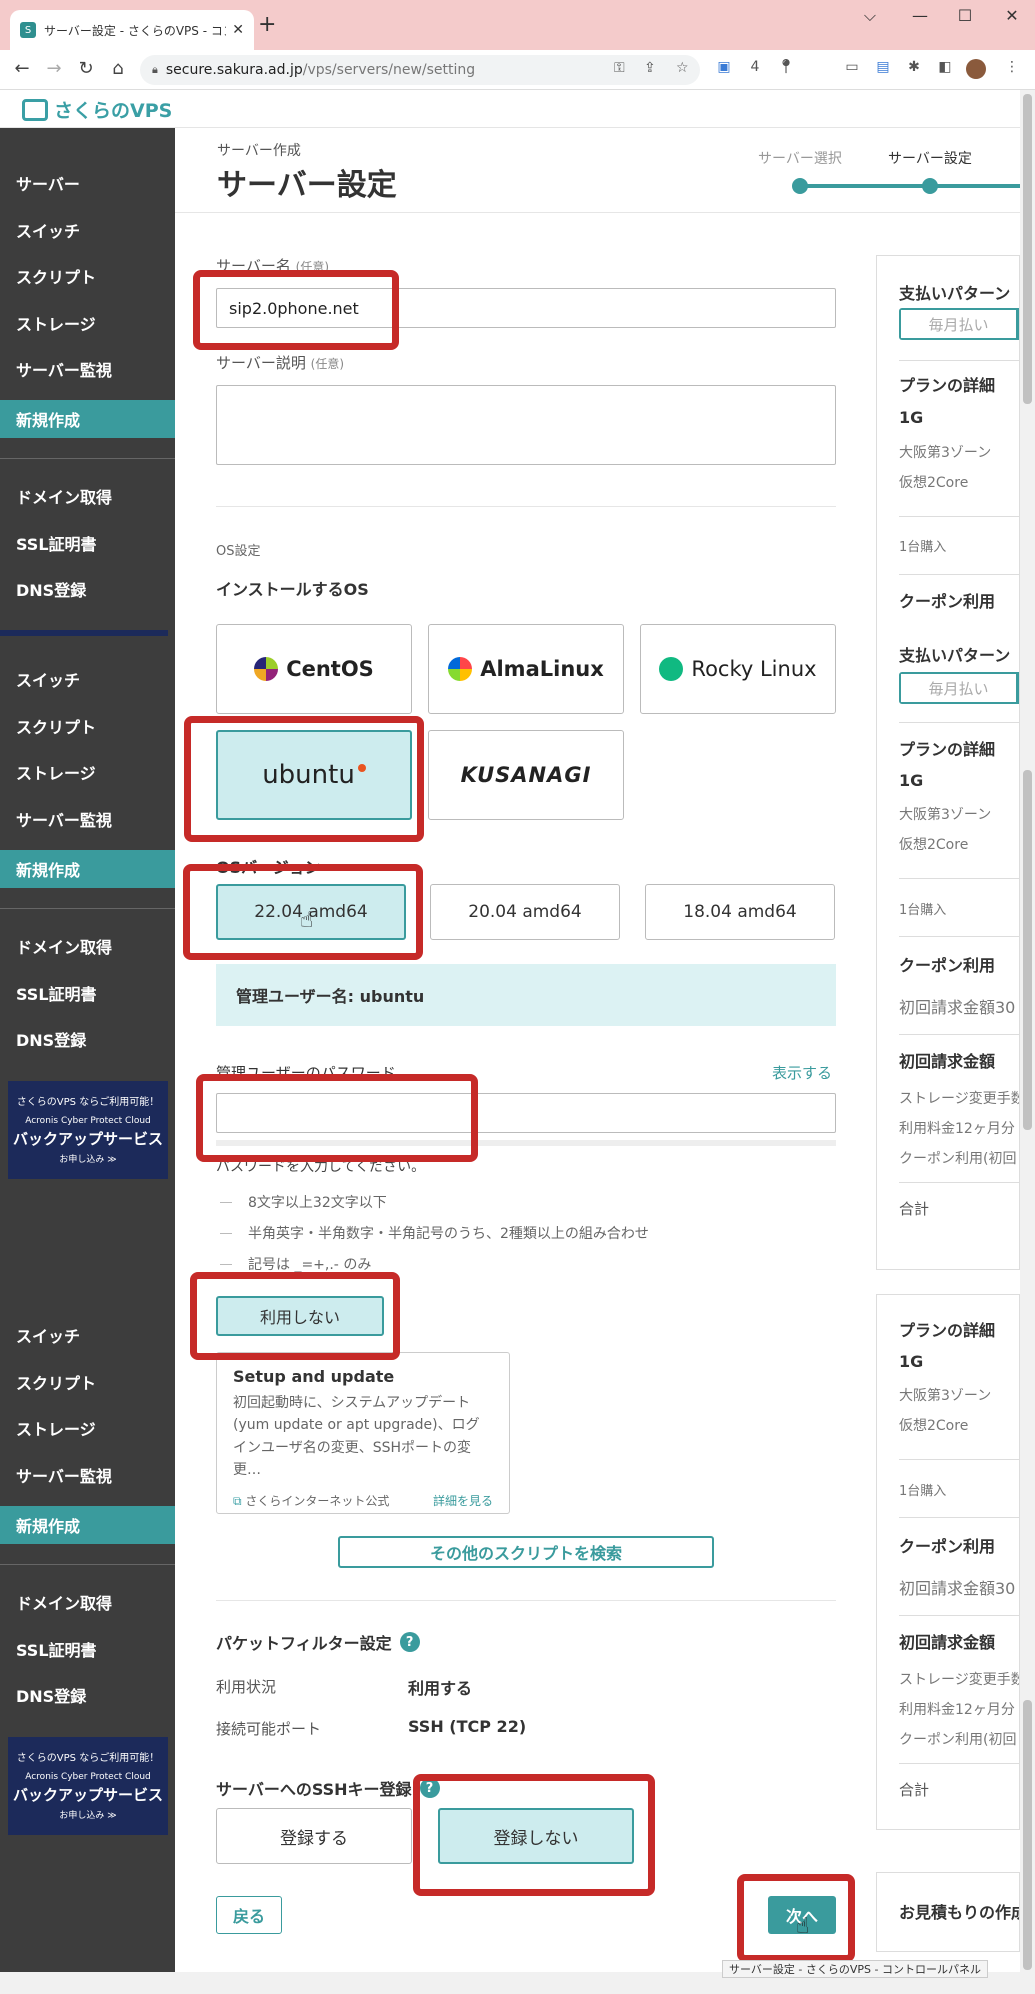 This screenshot has width=1035, height=1994. Describe the element at coordinates (870, 16) in the screenshot. I see `tab-search-icon: ⌵` at that location.